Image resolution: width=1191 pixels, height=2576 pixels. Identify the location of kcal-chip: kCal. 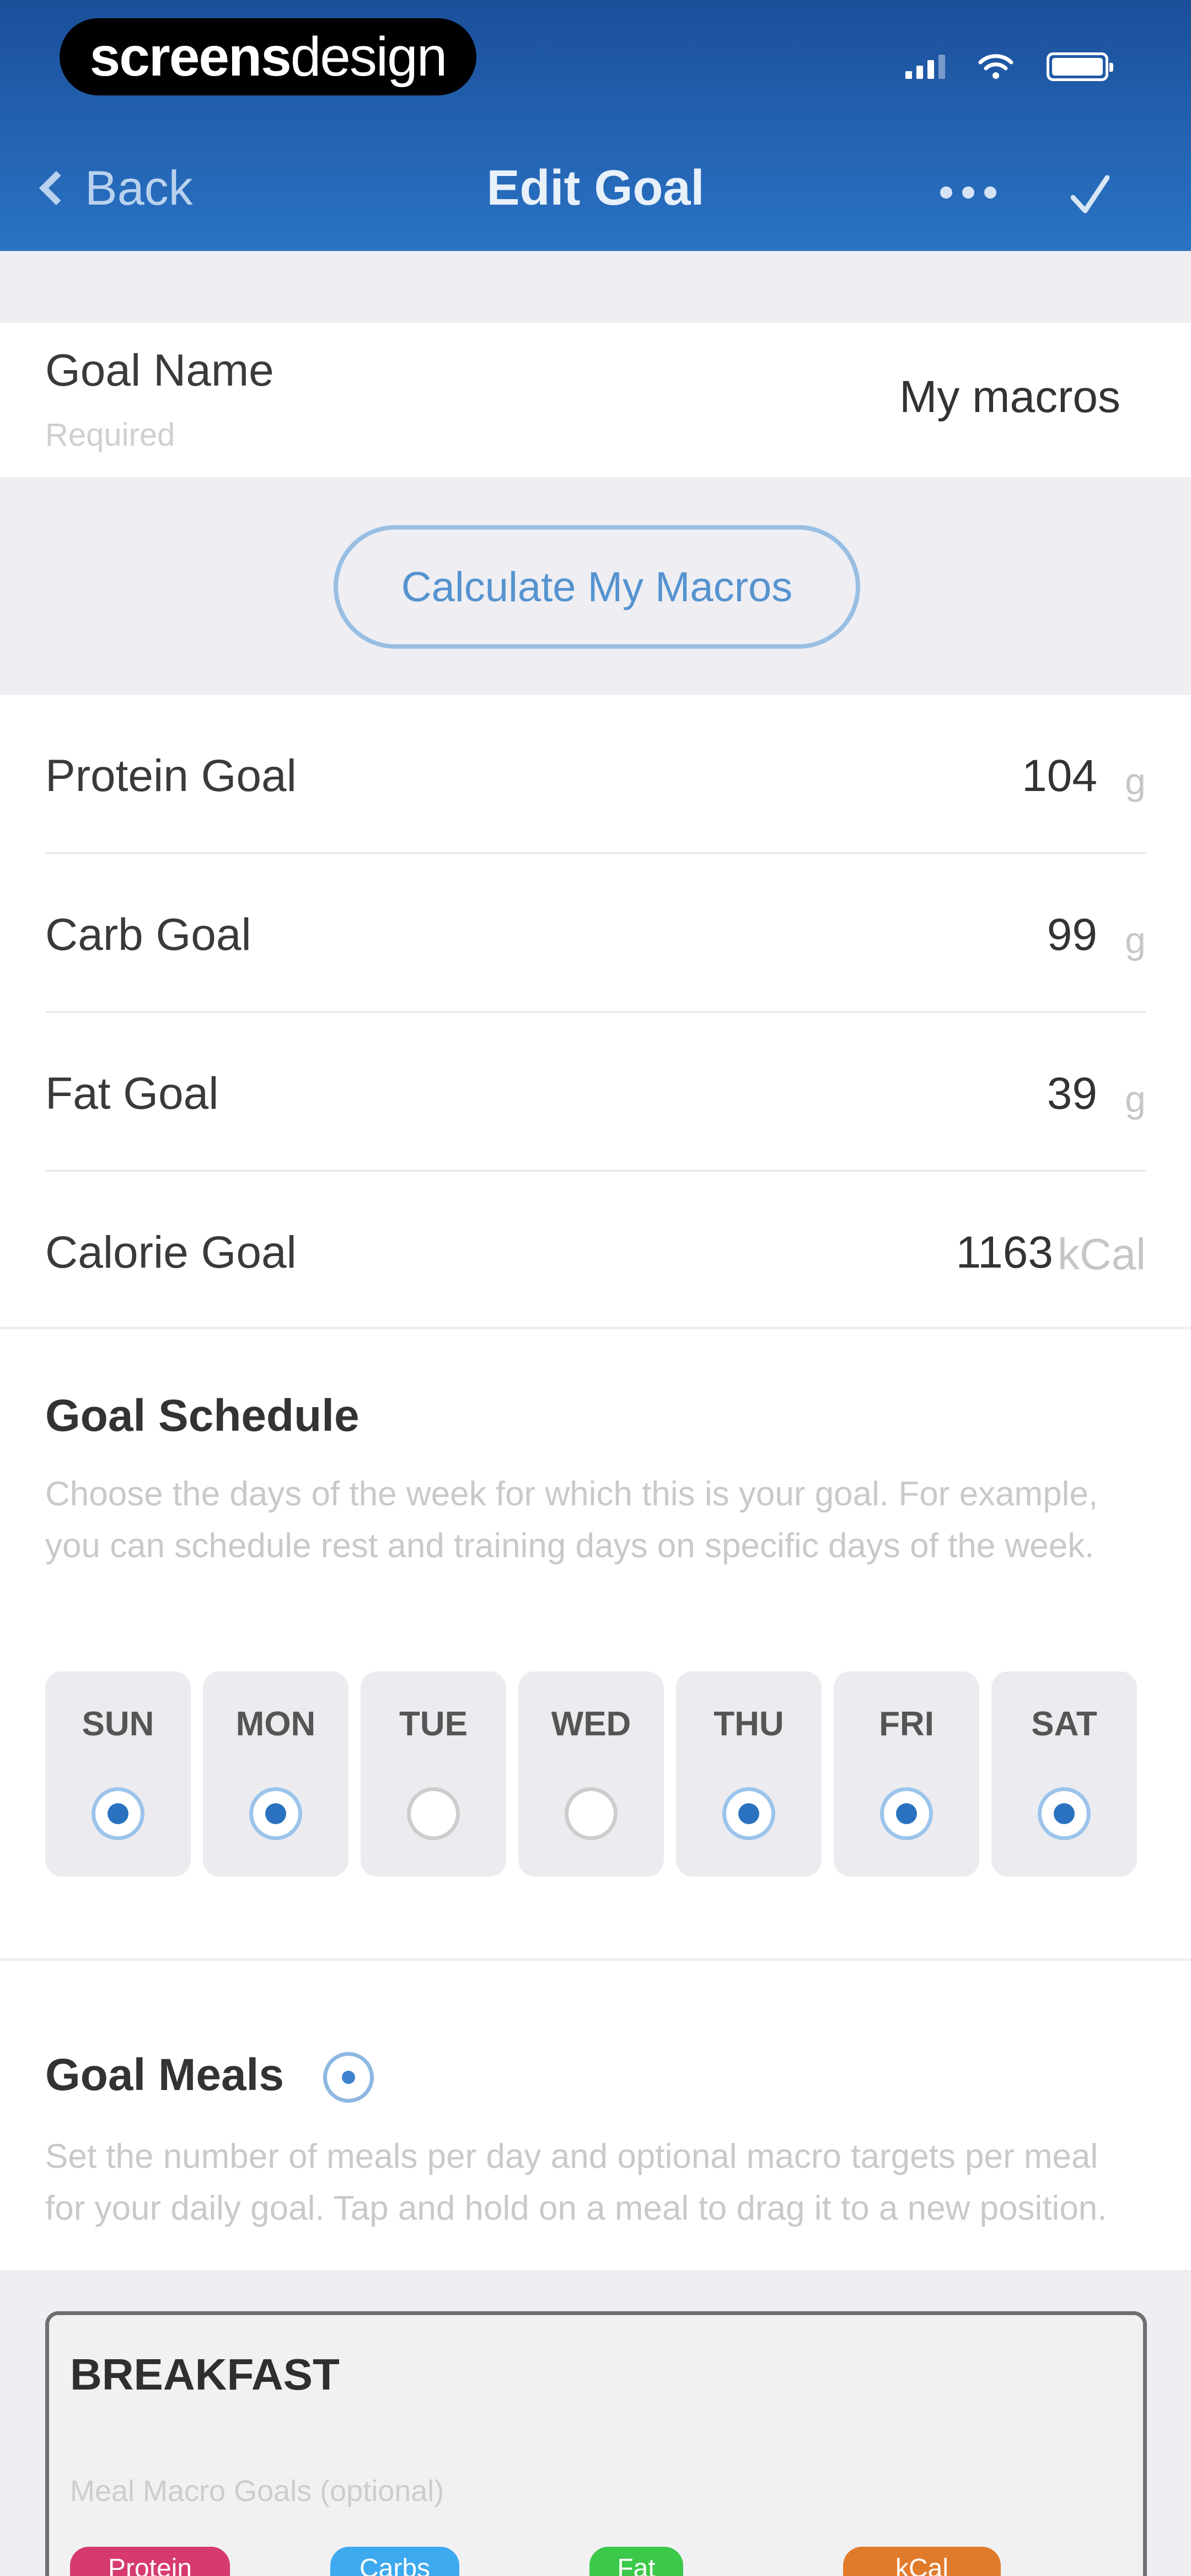
(922, 2561).